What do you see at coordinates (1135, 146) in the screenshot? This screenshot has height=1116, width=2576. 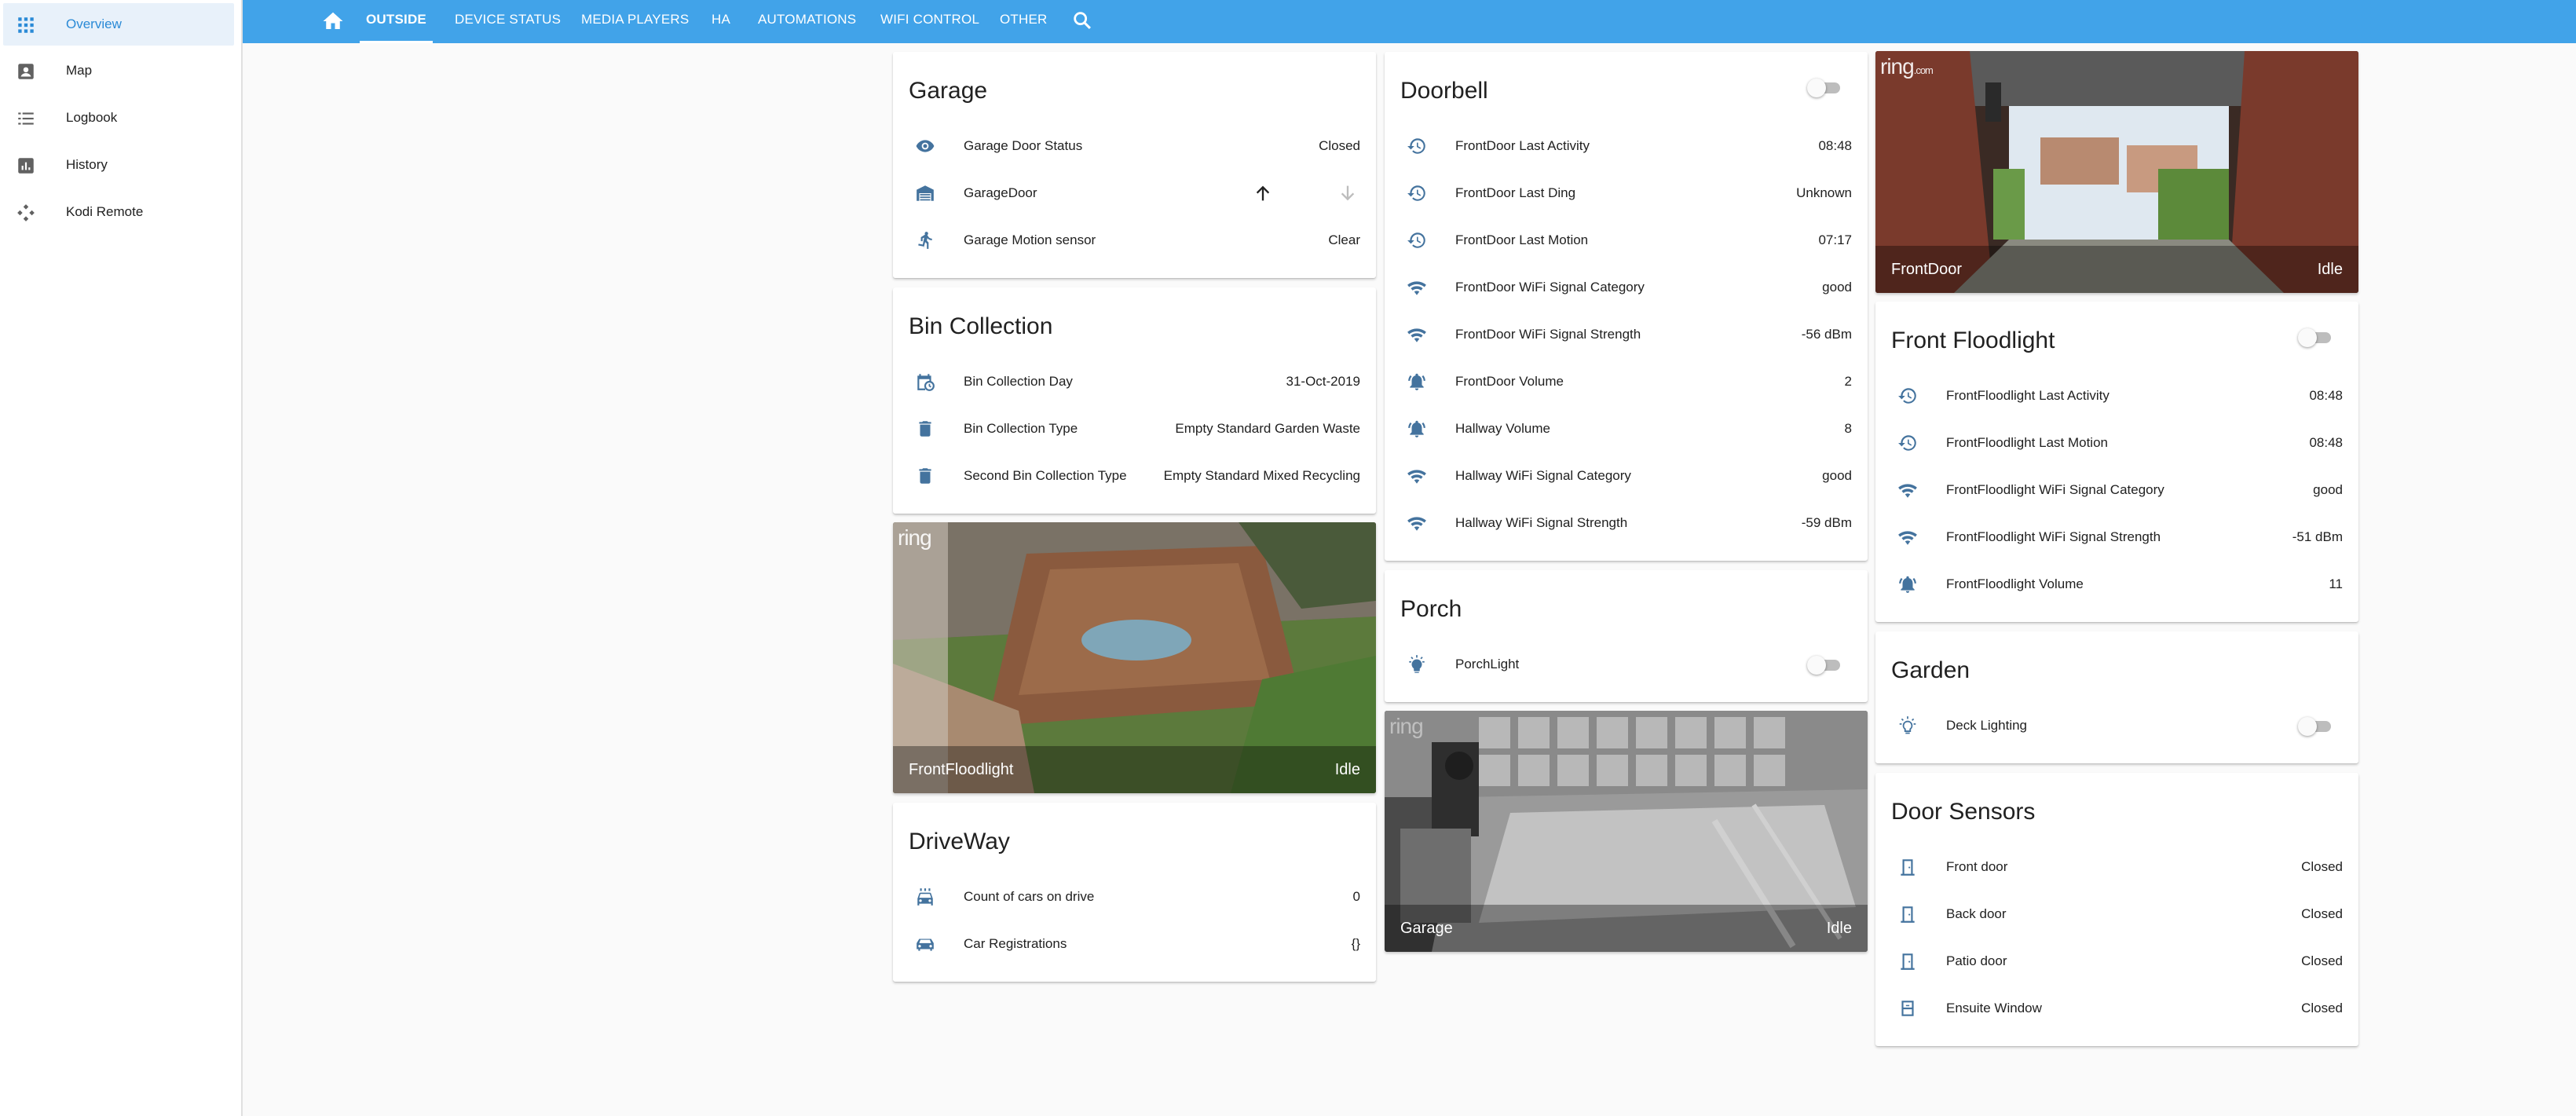 I see `entity-row-garage-door-status: Garage Door Status Closed` at bounding box center [1135, 146].